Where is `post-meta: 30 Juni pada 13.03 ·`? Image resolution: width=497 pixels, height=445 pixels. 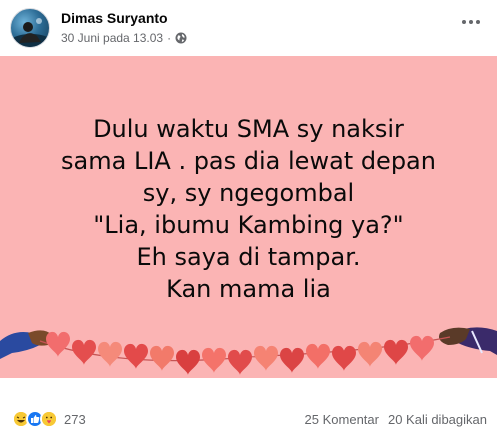
post-meta: 30 Juni pada 13.03 · is located at coordinates (124, 38).